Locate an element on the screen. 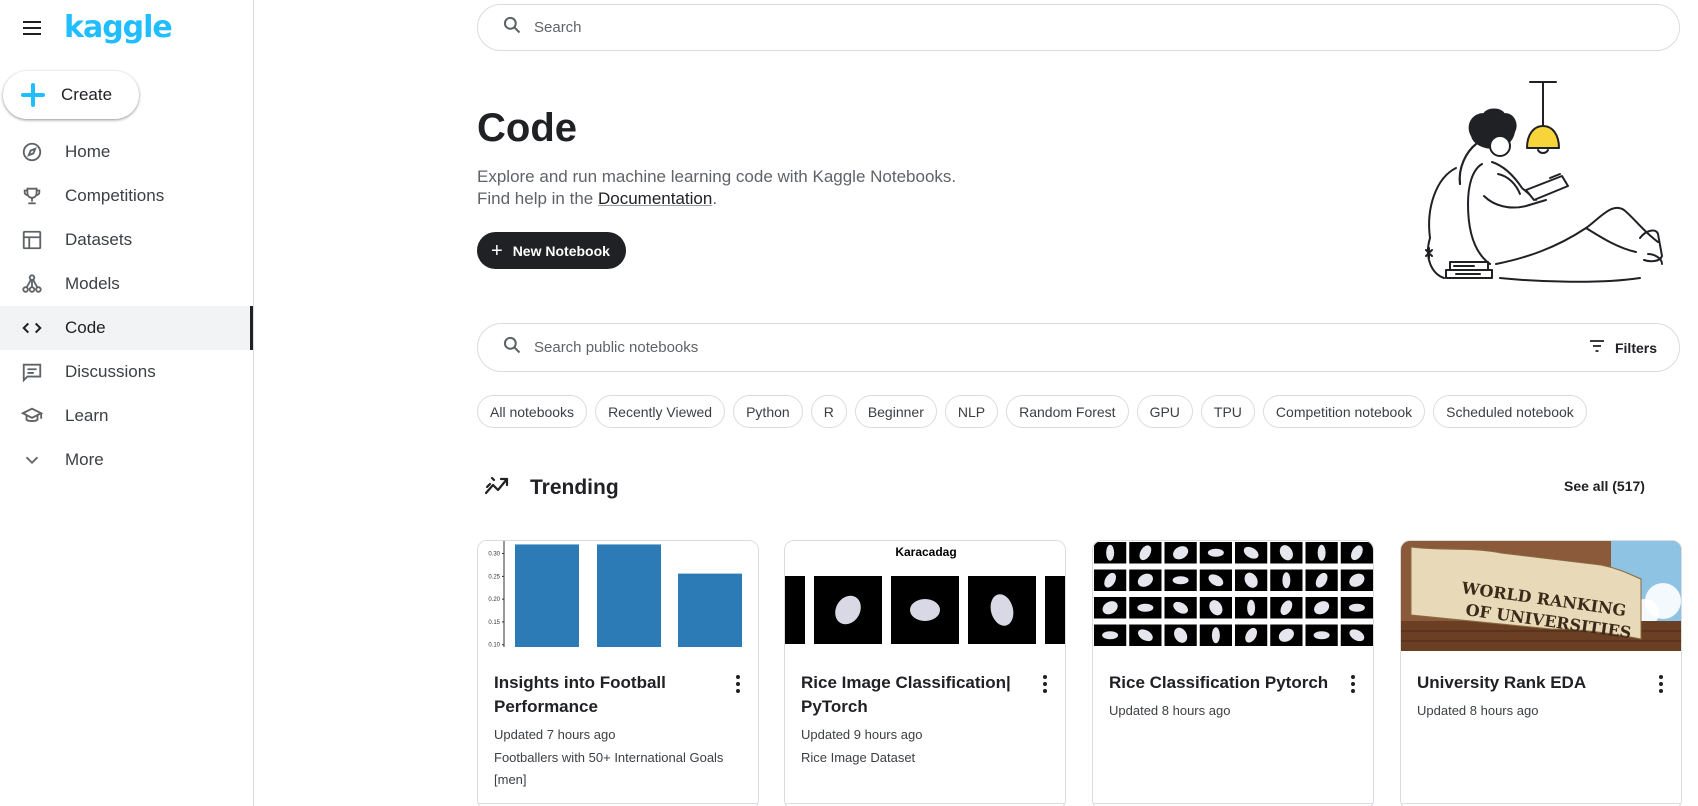 This screenshot has width=1698, height=806. chip-nlp: NLP is located at coordinates (971, 411).